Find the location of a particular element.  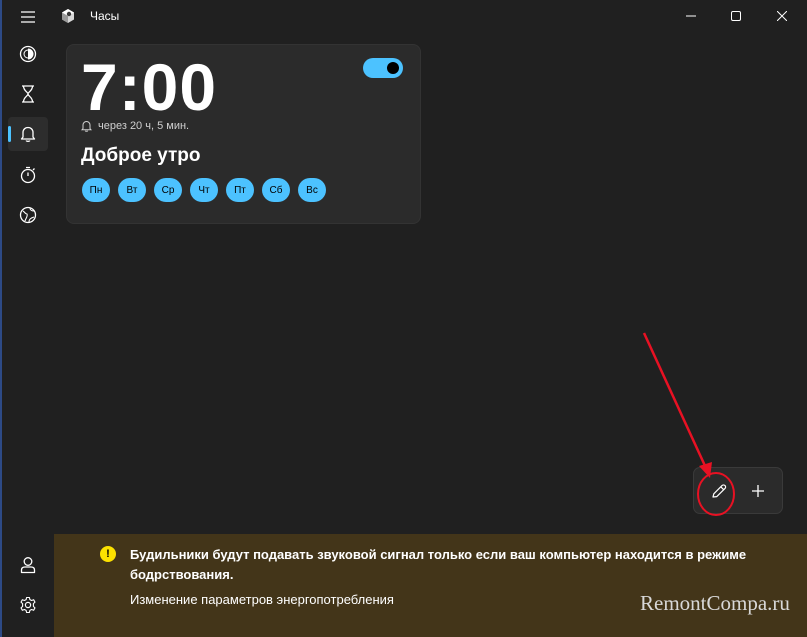

navigation-rail is located at coordinates (28, 318).